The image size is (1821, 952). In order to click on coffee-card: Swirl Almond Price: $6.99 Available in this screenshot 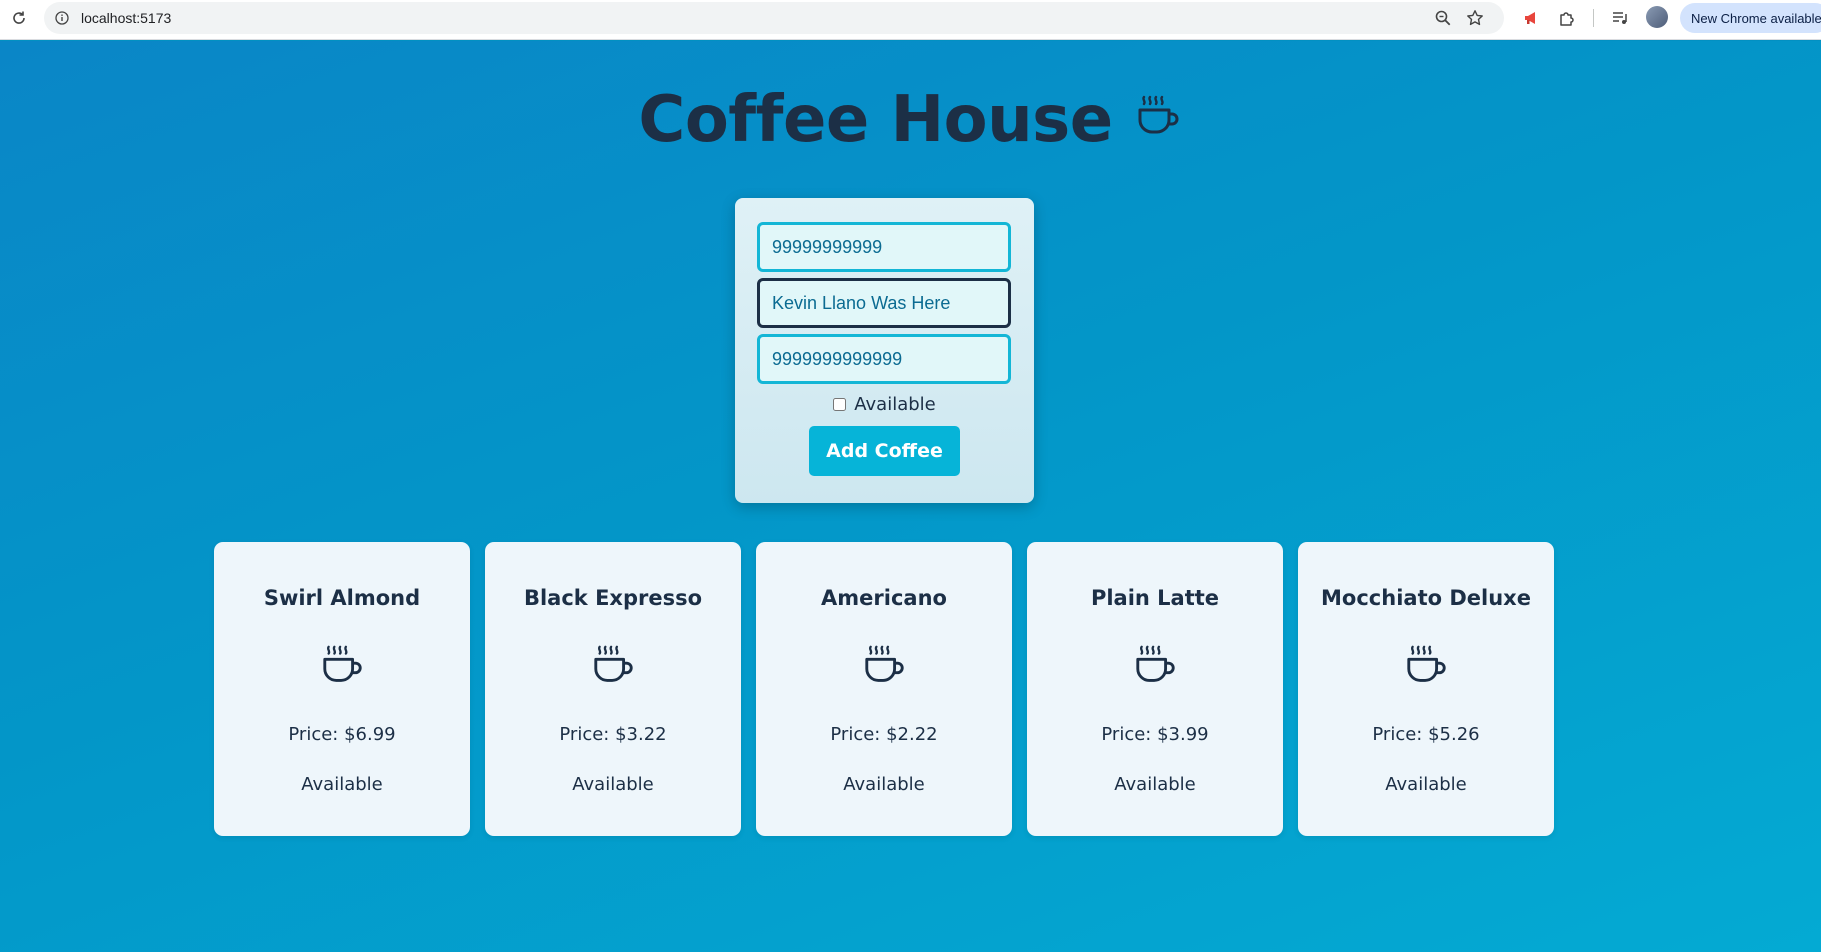, I will do `click(342, 689)`.